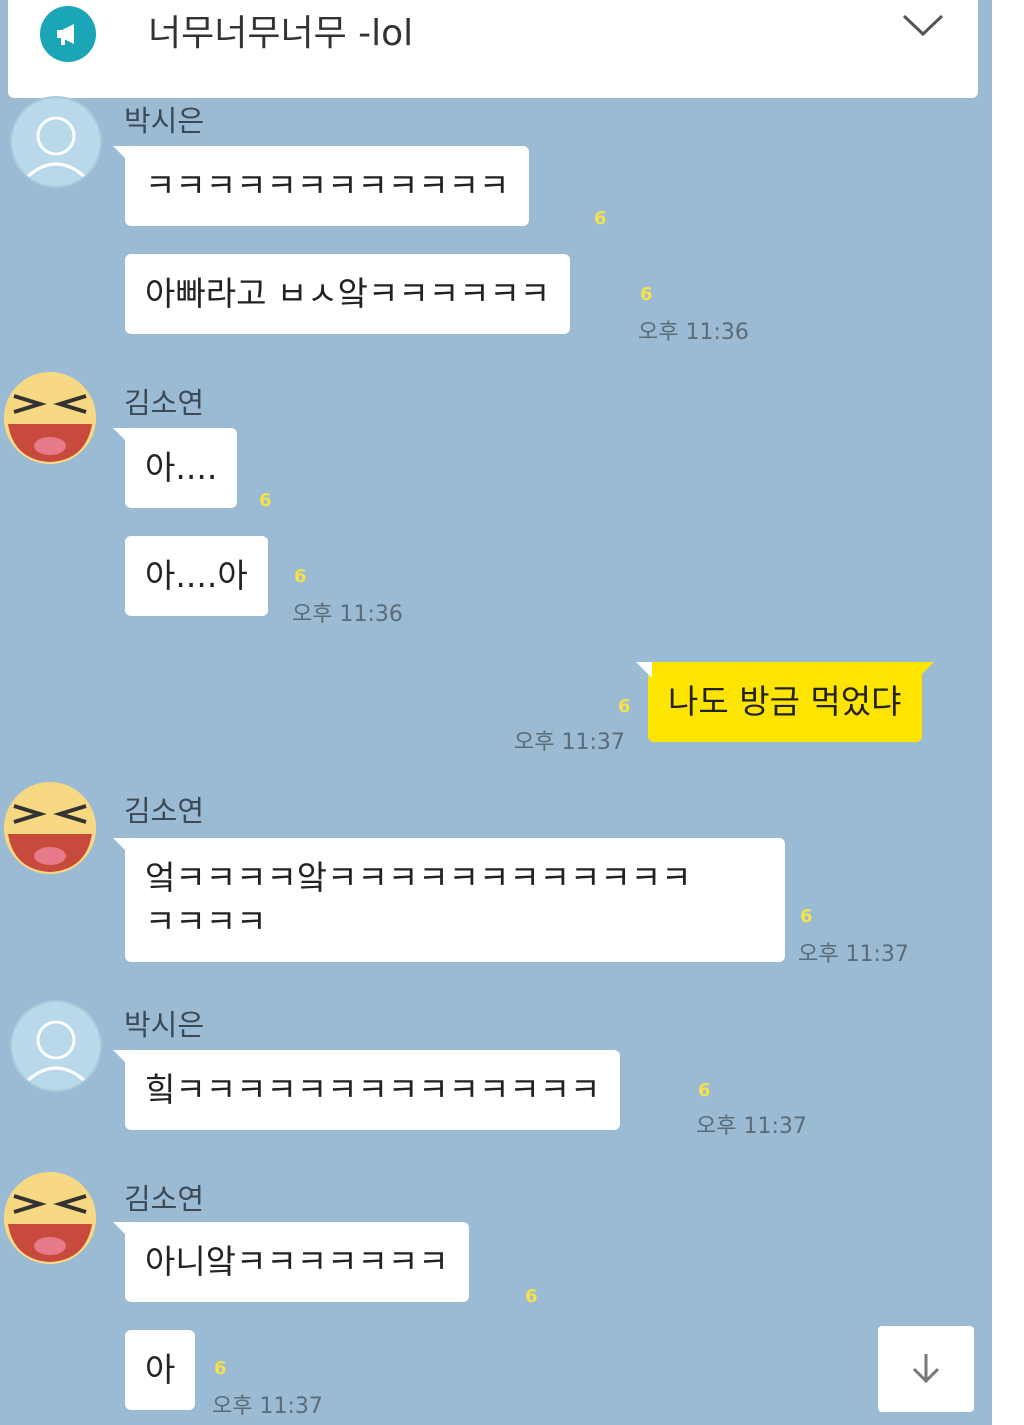 The image size is (1024, 1425). Describe the element at coordinates (348, 294) in the screenshot. I see `message-bubble: 아빠라고 ㅂㅅ앜ㅋㅋㅋㅋㅋㅋ` at that location.